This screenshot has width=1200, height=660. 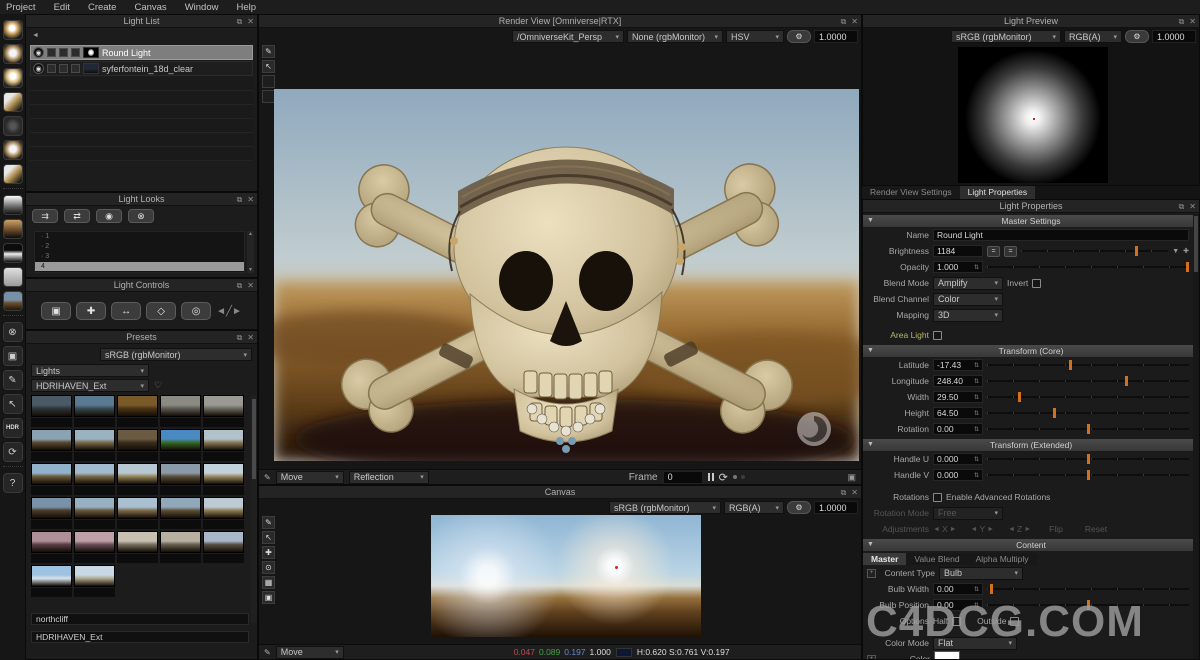 What do you see at coordinates (616, 568) in the screenshot?
I see `light-position-marker` at bounding box center [616, 568].